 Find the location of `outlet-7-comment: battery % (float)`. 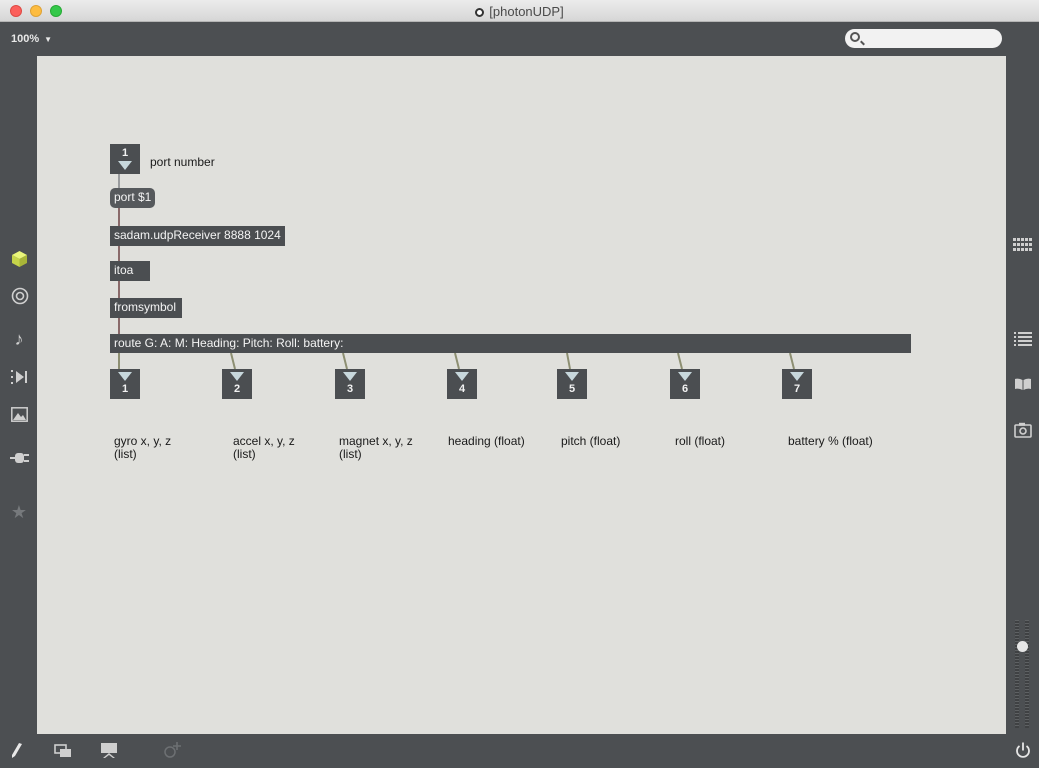

outlet-7-comment: battery % (float) is located at coordinates (830, 441).